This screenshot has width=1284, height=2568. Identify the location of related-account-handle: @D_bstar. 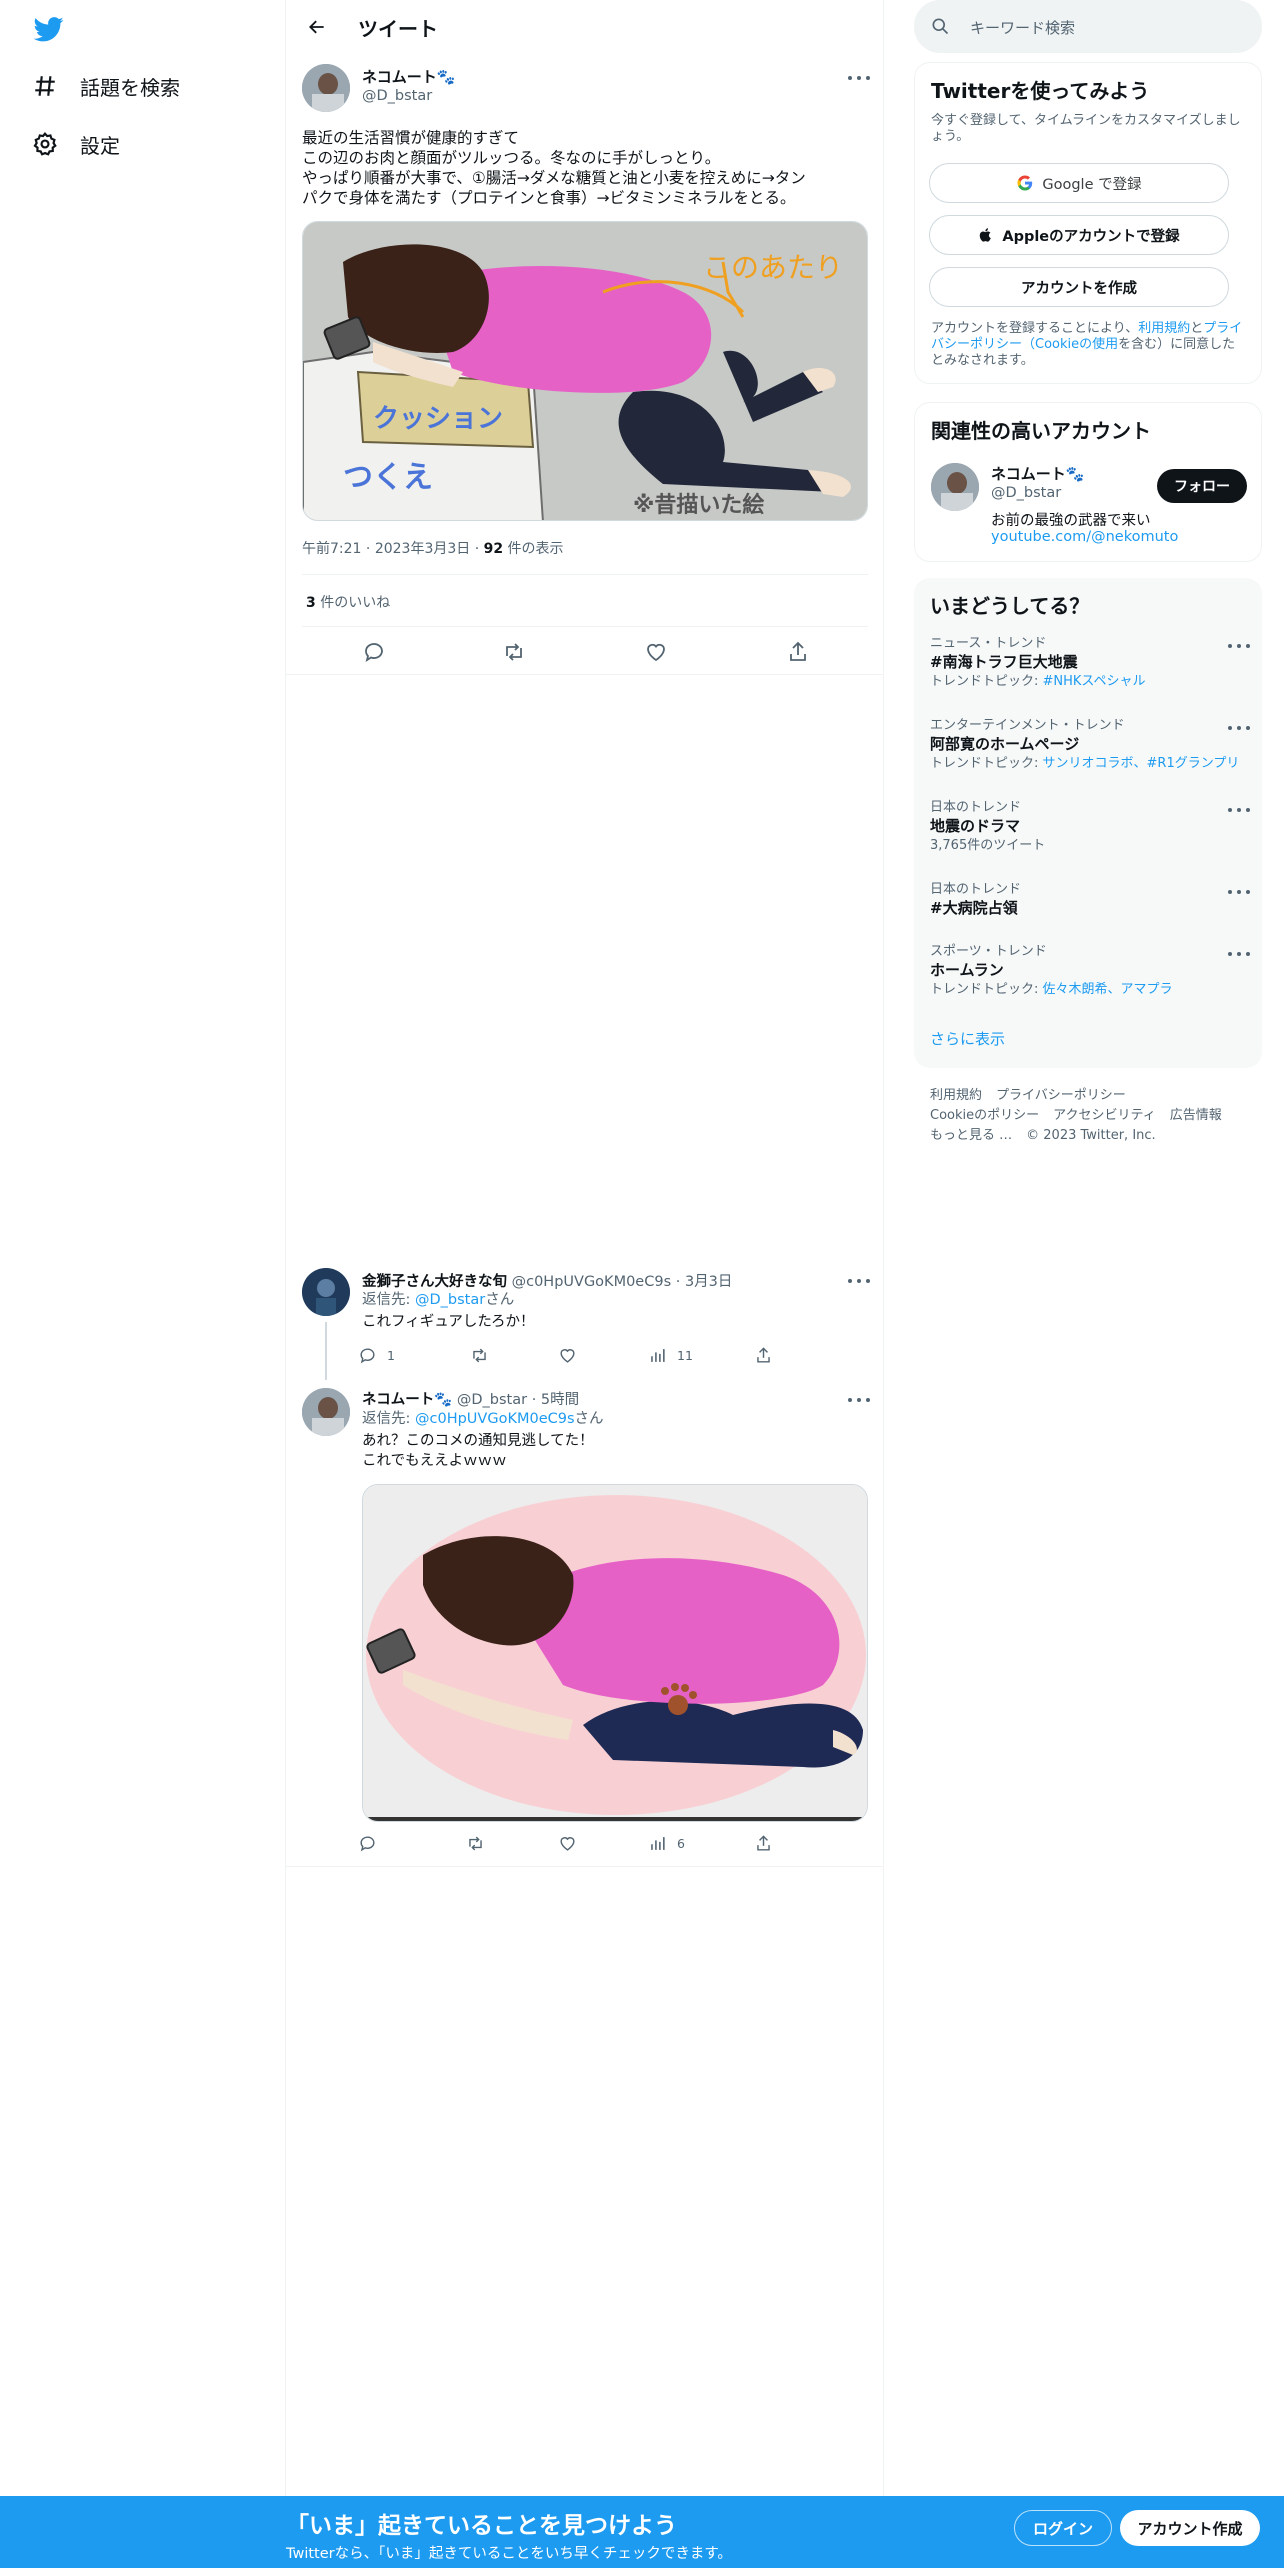
(1026, 493).